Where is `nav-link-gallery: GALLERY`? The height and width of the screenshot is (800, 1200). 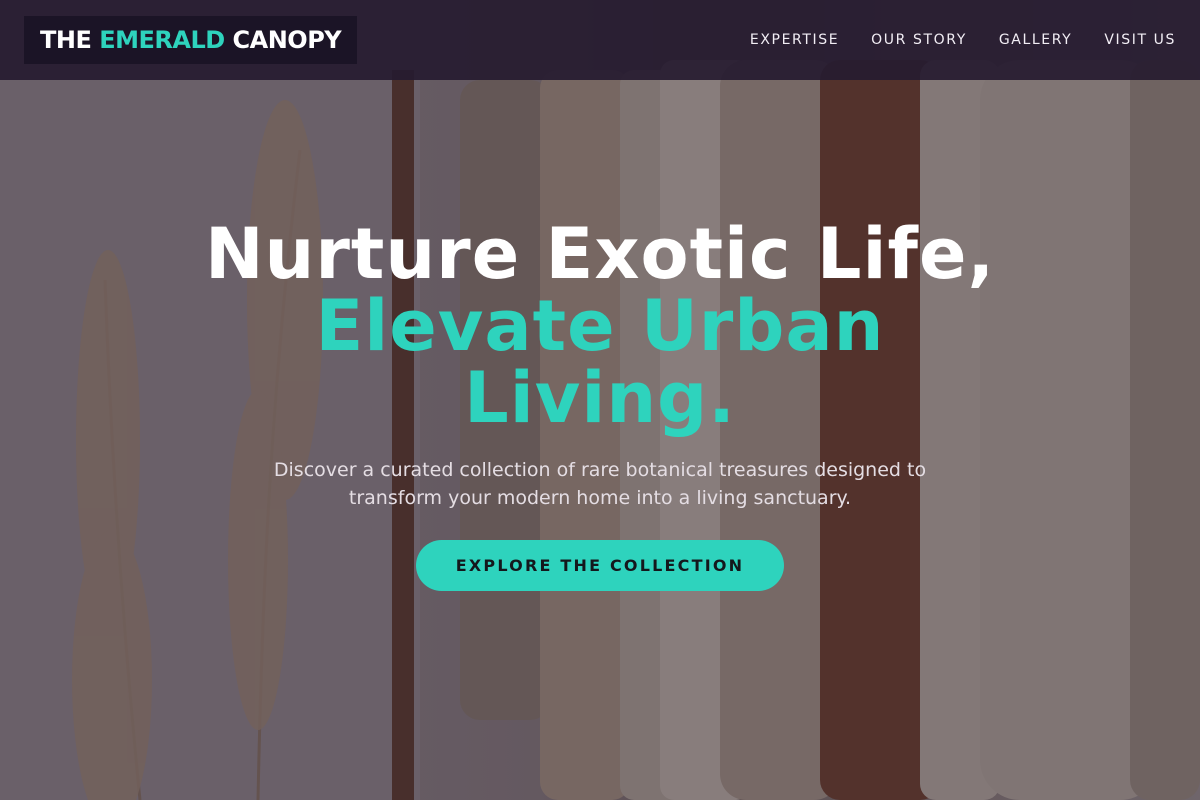
nav-link-gallery: GALLERY is located at coordinates (1035, 40).